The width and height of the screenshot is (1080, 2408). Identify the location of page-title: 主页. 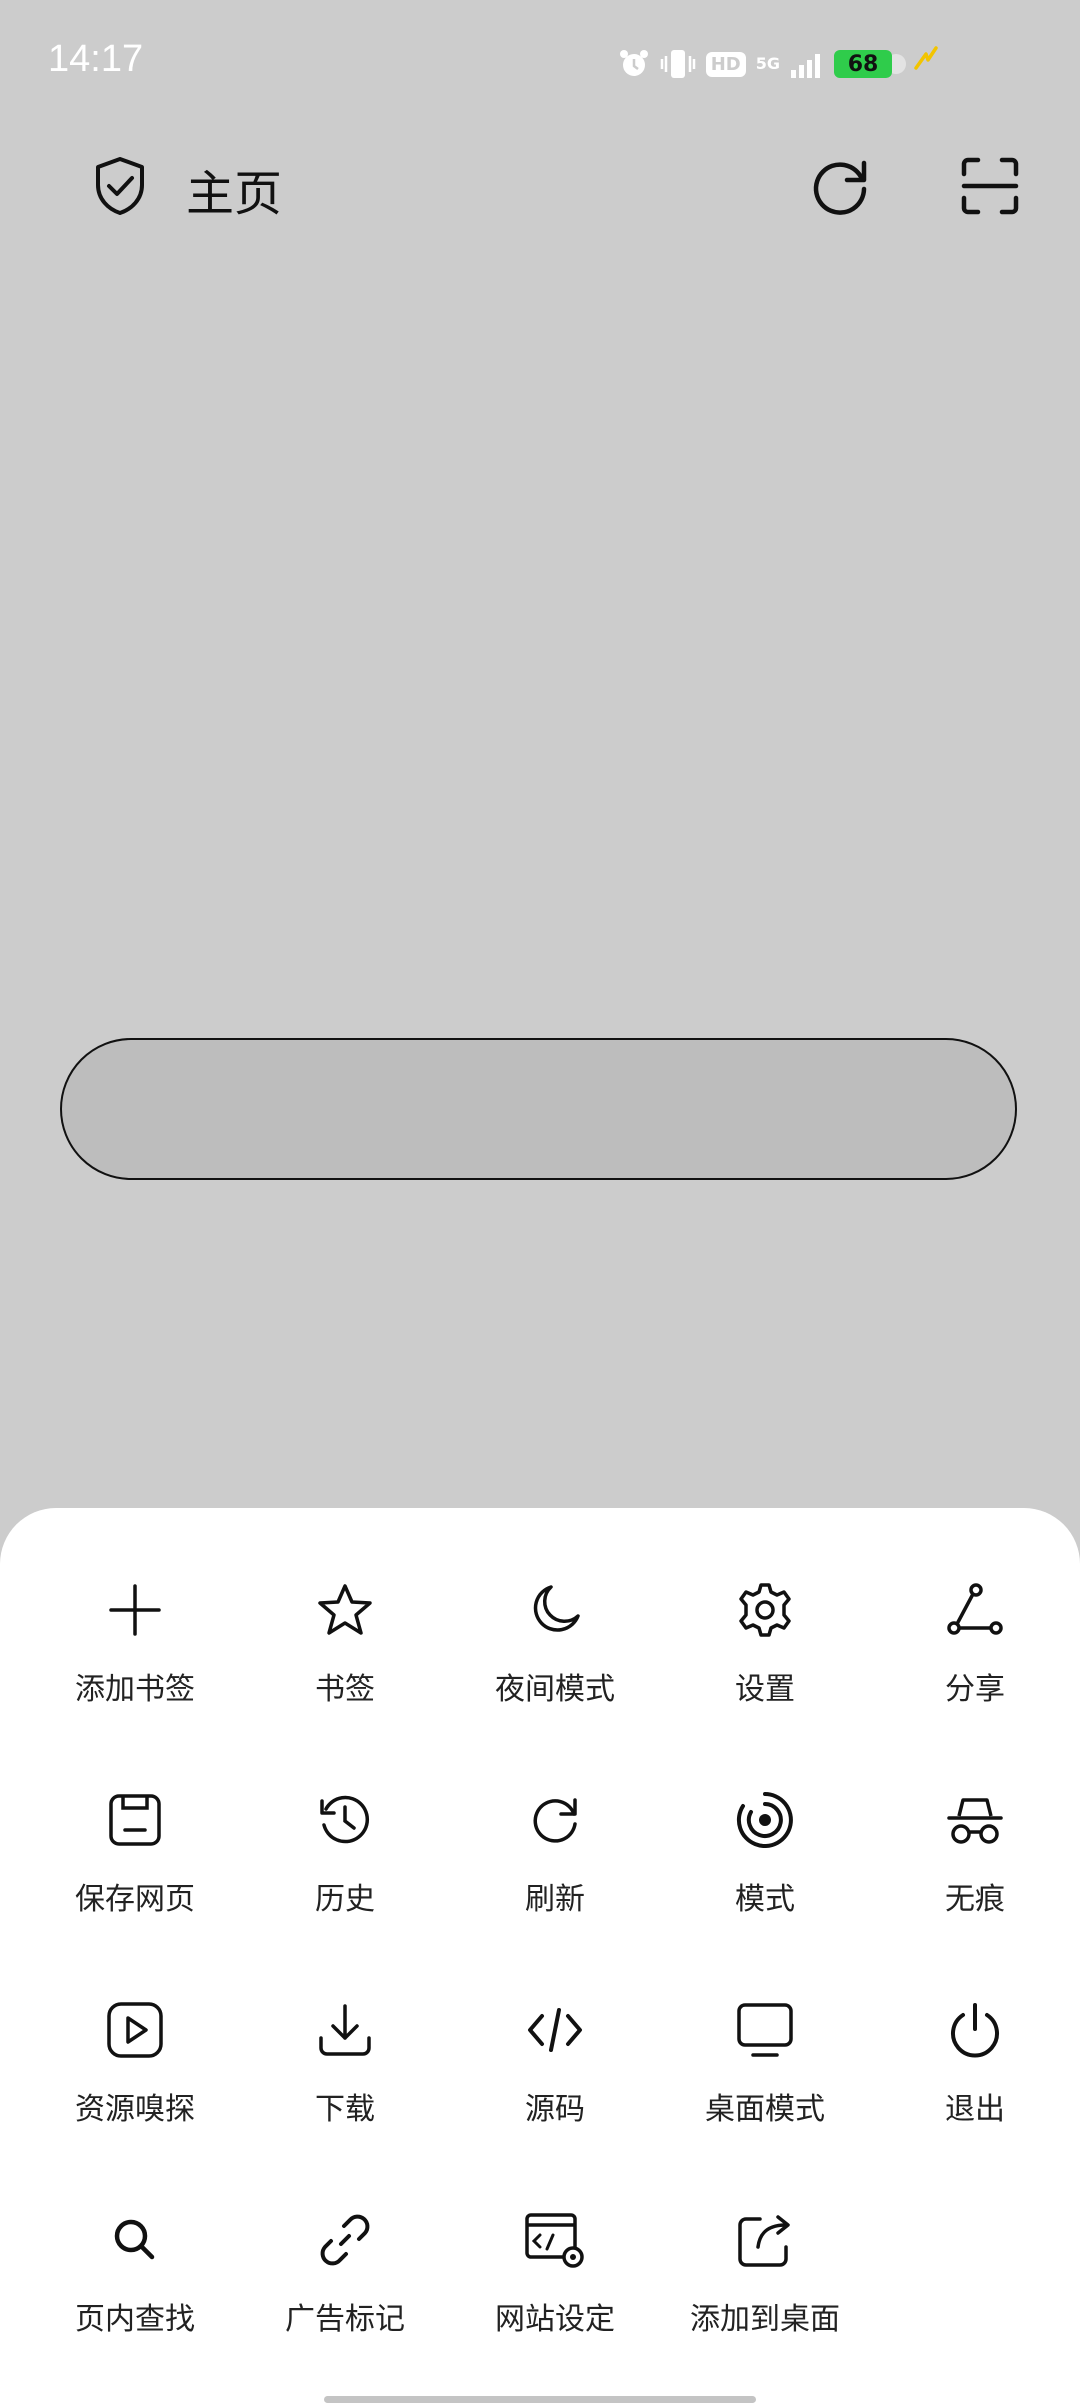
(234, 194).